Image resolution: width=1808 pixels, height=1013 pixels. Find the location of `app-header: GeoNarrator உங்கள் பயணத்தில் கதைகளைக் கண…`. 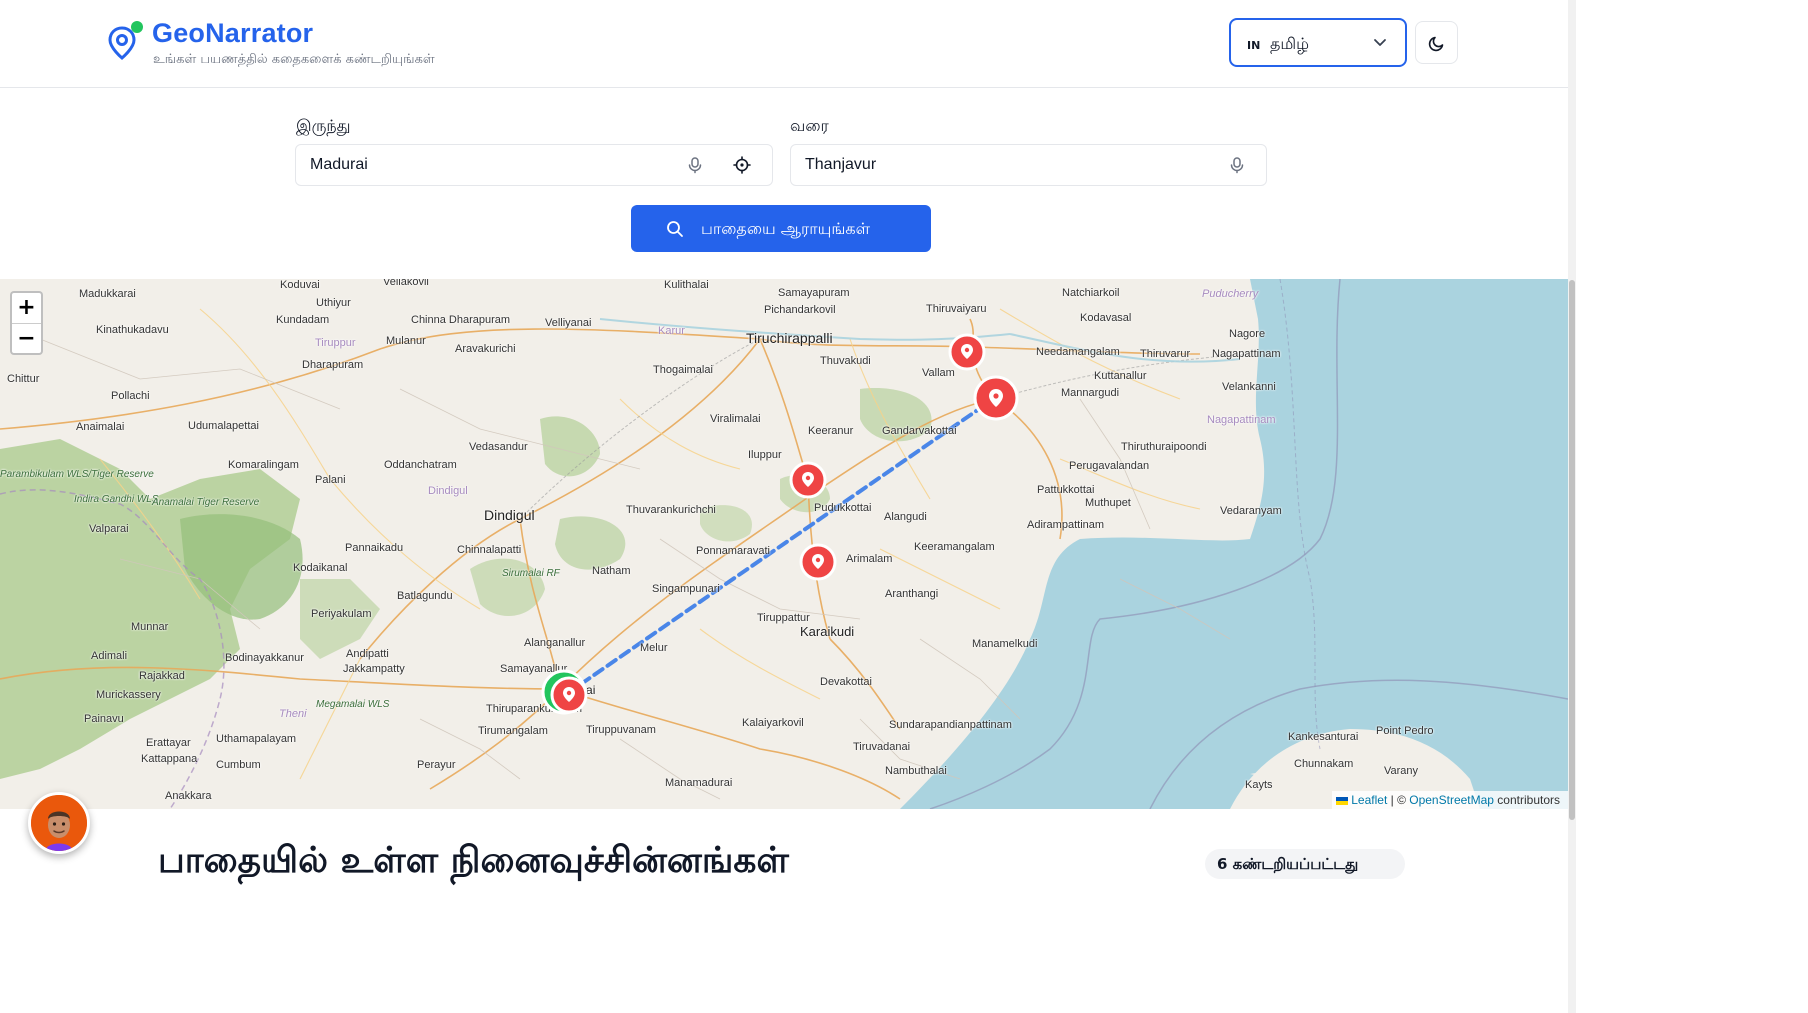

app-header: GeoNarrator உங்கள் பயணத்தில் கதைகளைக் கண… is located at coordinates (784, 44).